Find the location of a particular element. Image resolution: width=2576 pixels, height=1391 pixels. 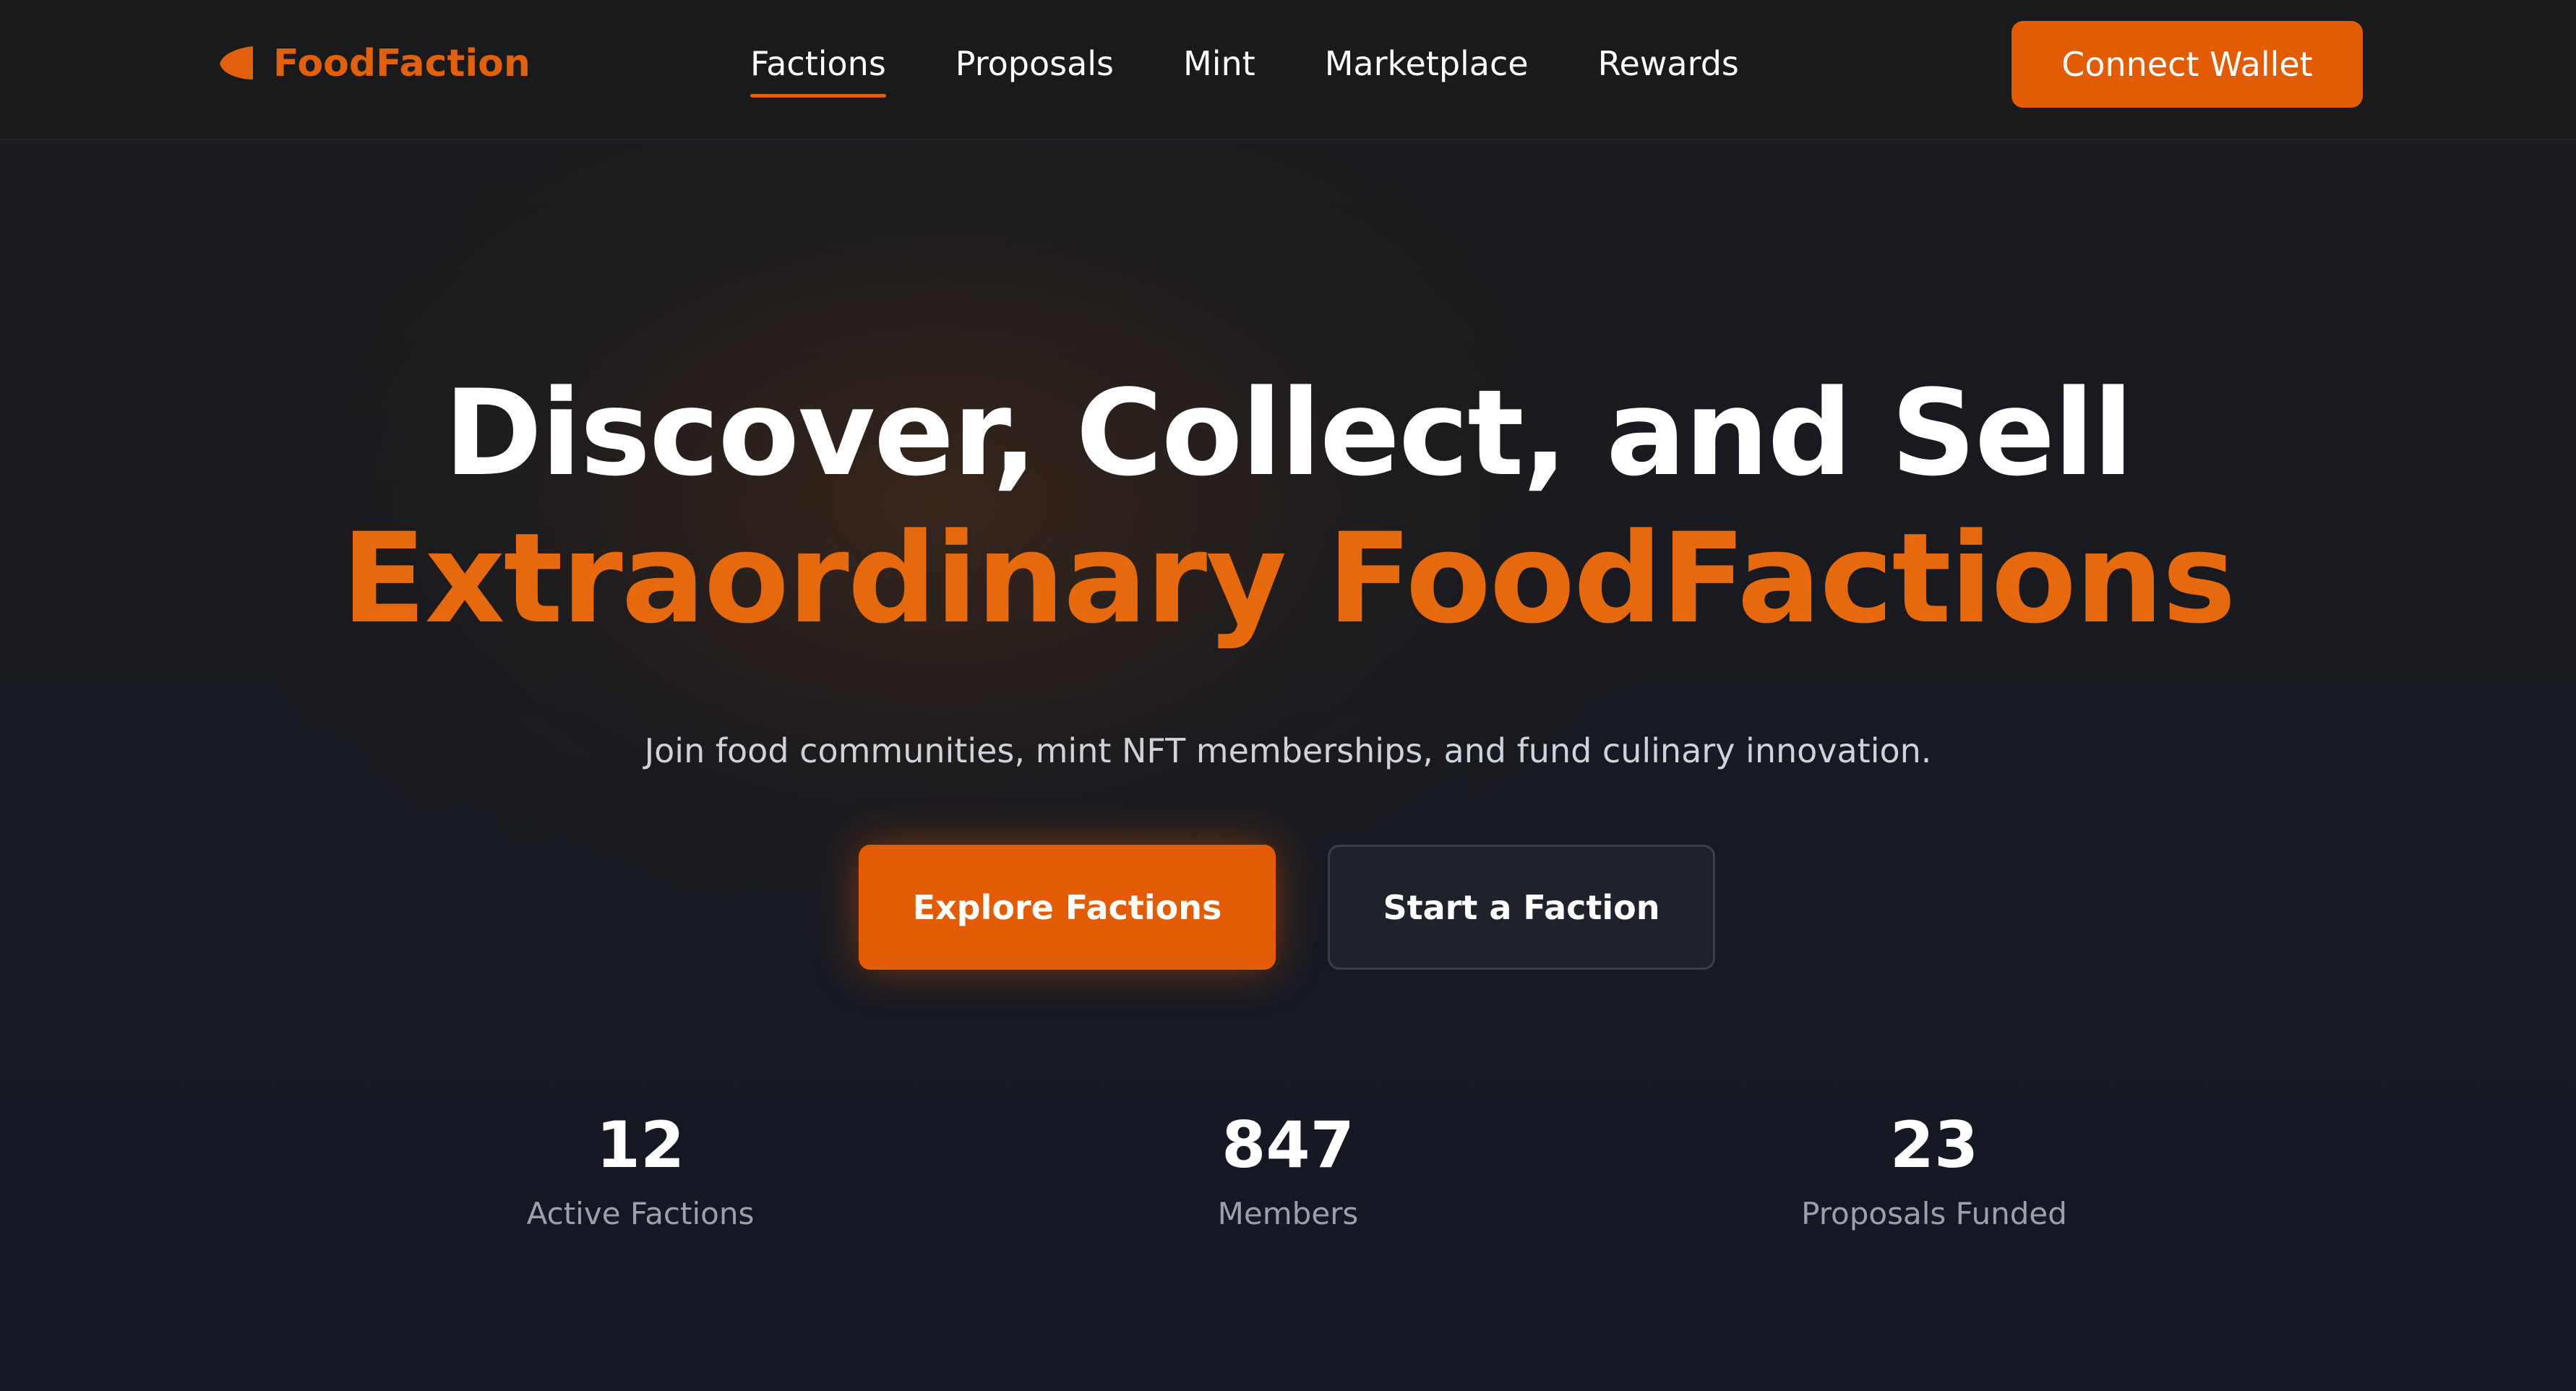

stat-value: 12 is located at coordinates (641, 1145).